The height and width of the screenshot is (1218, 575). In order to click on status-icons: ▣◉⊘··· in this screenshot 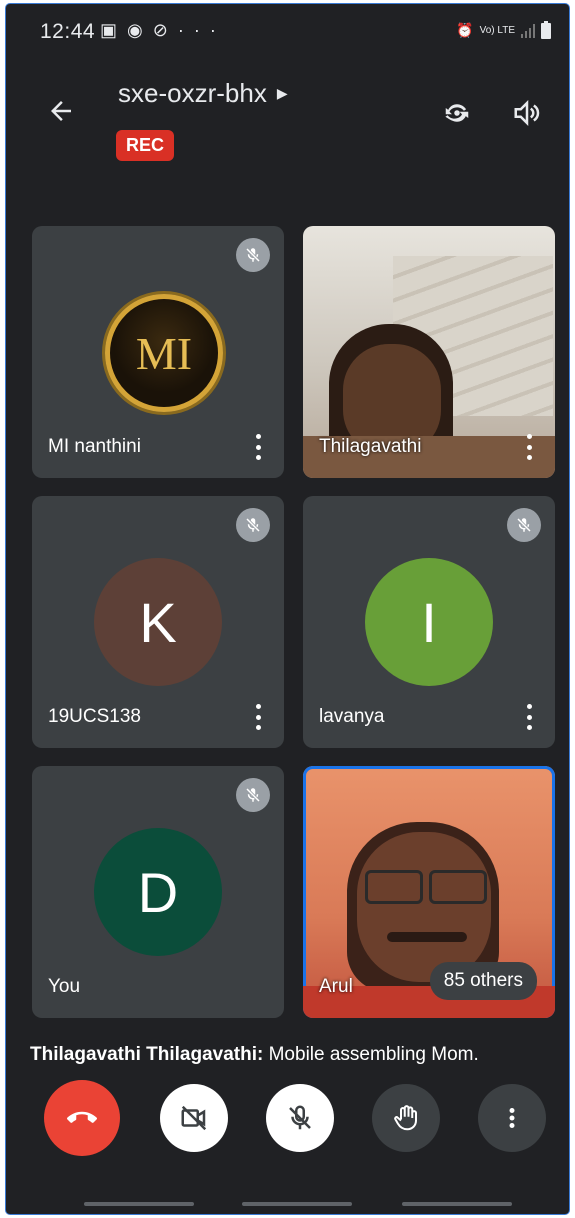, I will do `click(163, 30)`.